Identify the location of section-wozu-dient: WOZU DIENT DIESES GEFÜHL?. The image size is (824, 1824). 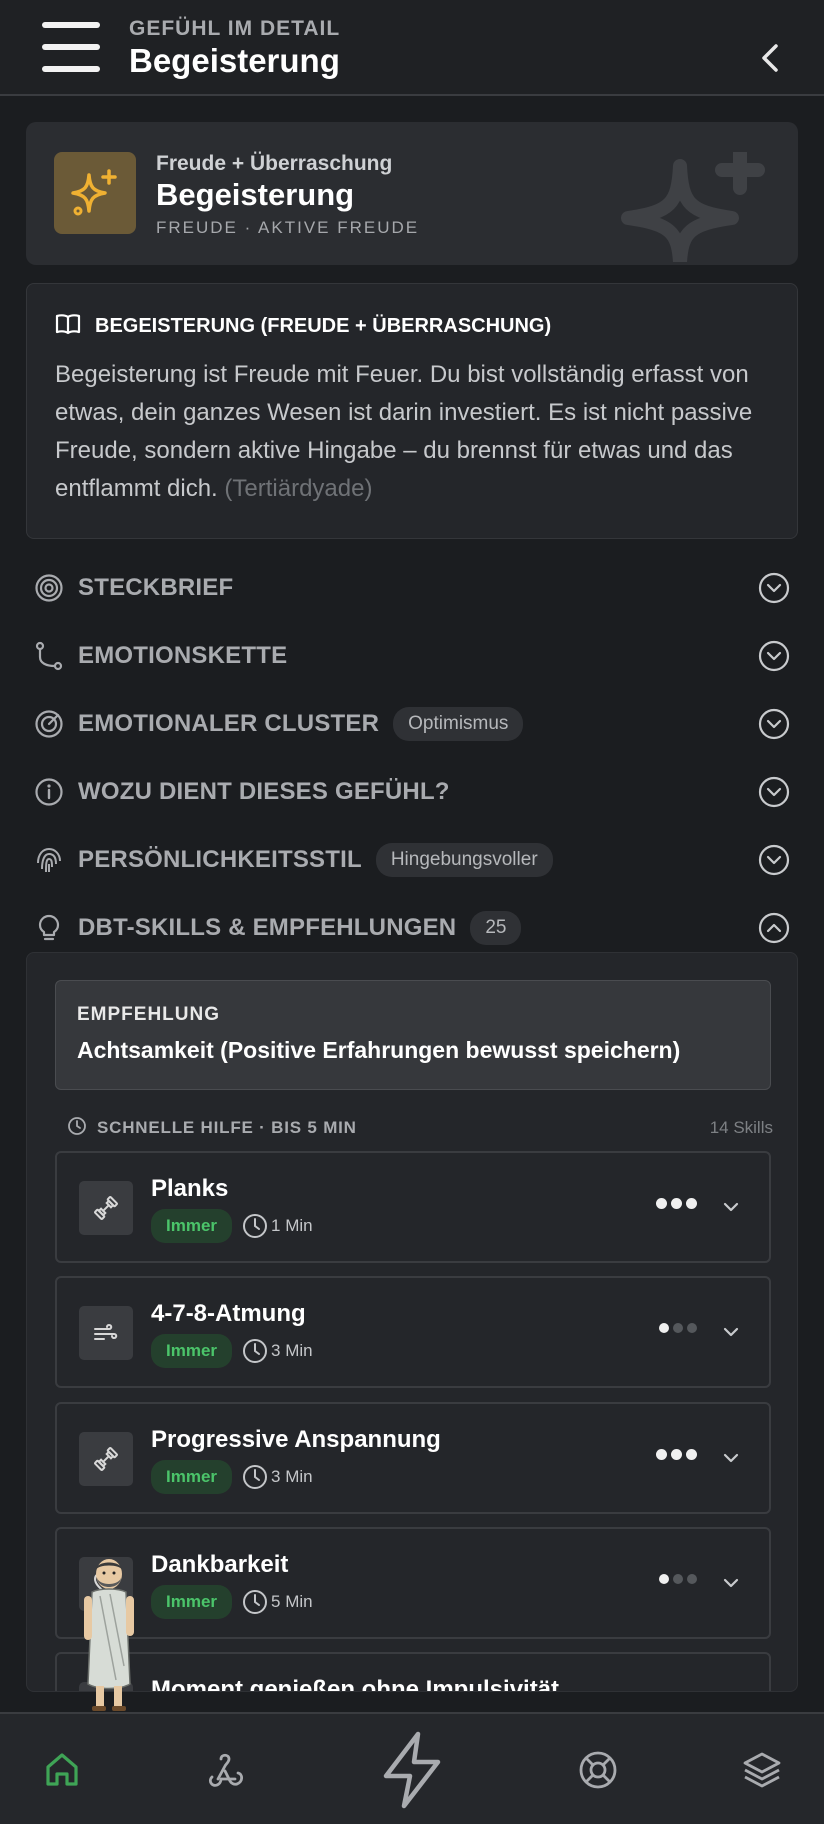
(412, 792).